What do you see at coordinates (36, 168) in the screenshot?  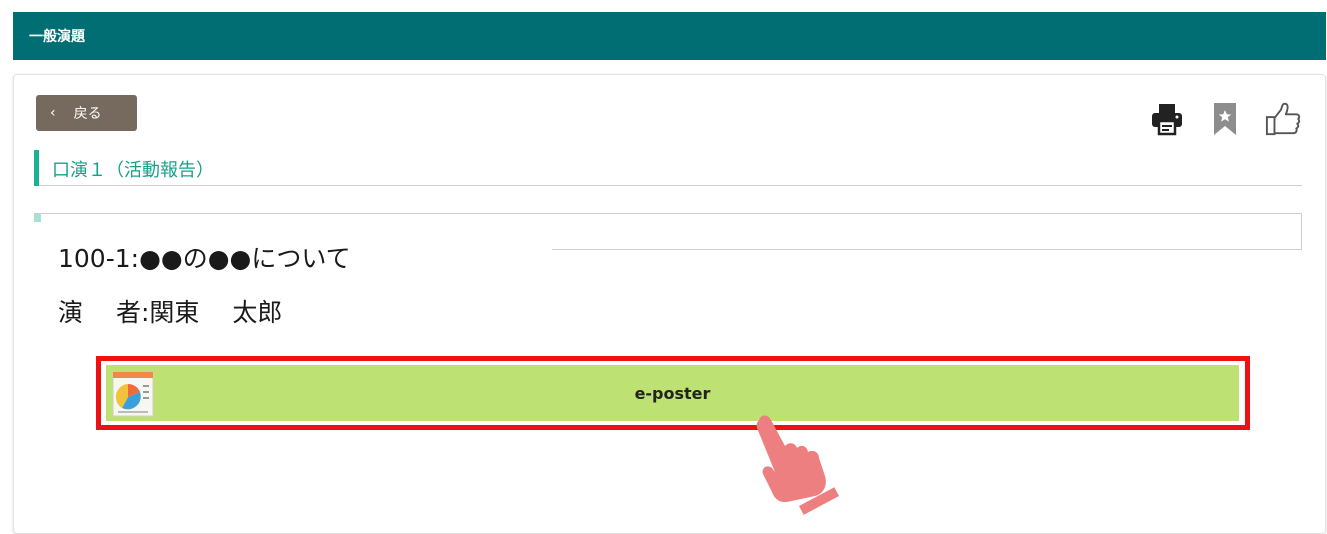 I see `section-accent-bar` at bounding box center [36, 168].